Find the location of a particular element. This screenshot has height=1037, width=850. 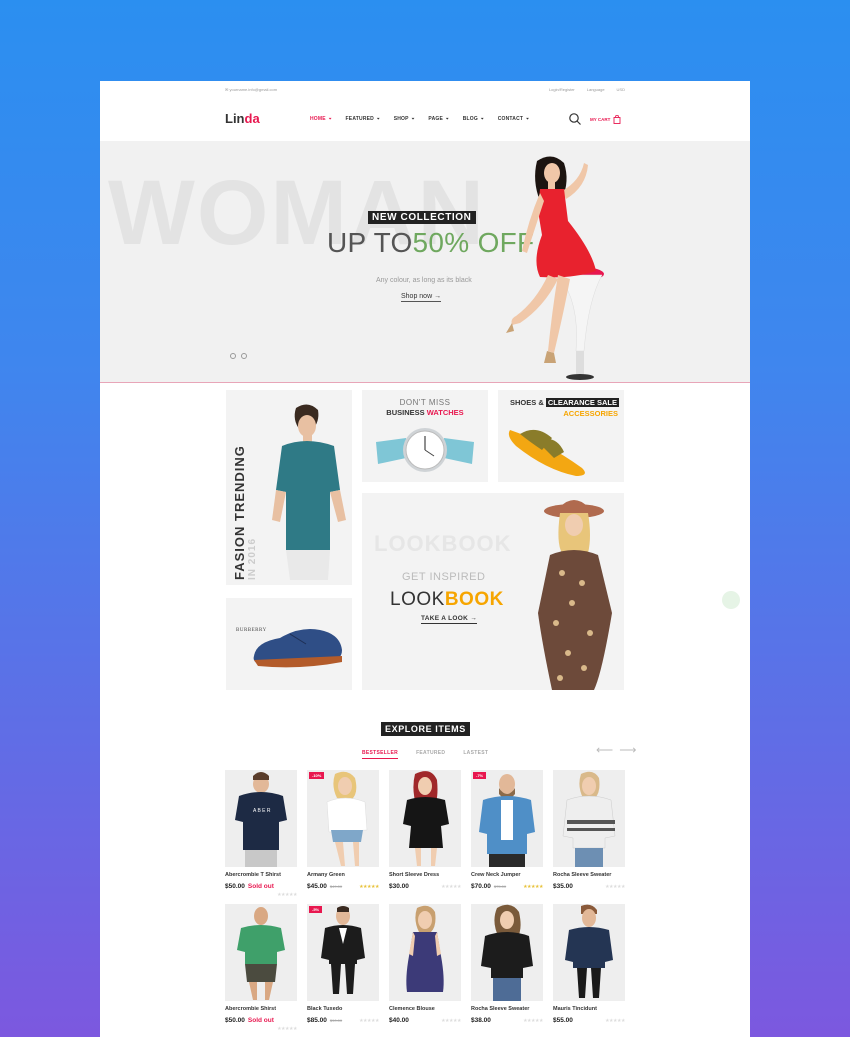

hero-subtitle: Any colour, as long as its black is located at coordinates (424, 280).